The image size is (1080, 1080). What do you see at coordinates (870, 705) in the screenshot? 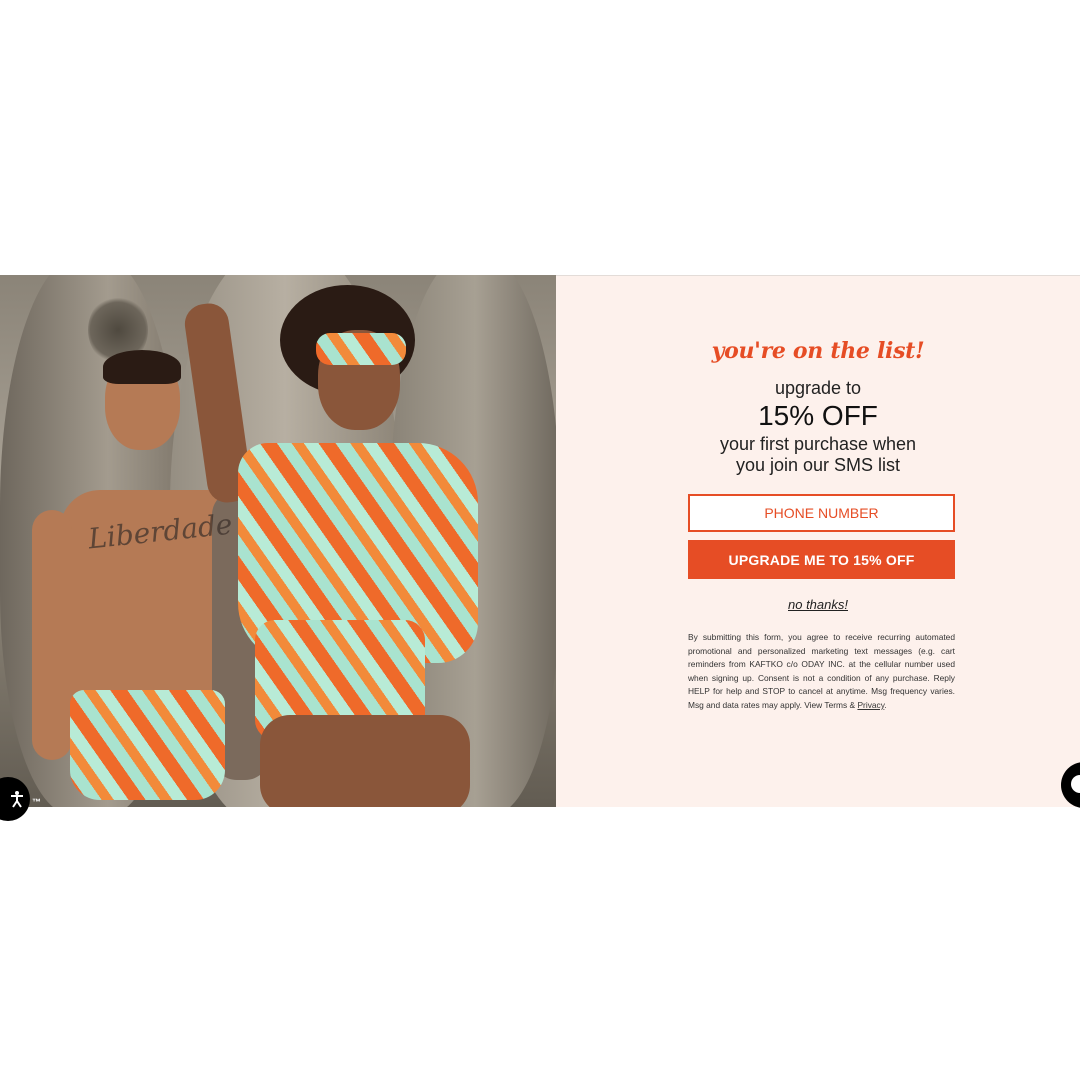
I see `privacy-link: Privacy` at bounding box center [870, 705].